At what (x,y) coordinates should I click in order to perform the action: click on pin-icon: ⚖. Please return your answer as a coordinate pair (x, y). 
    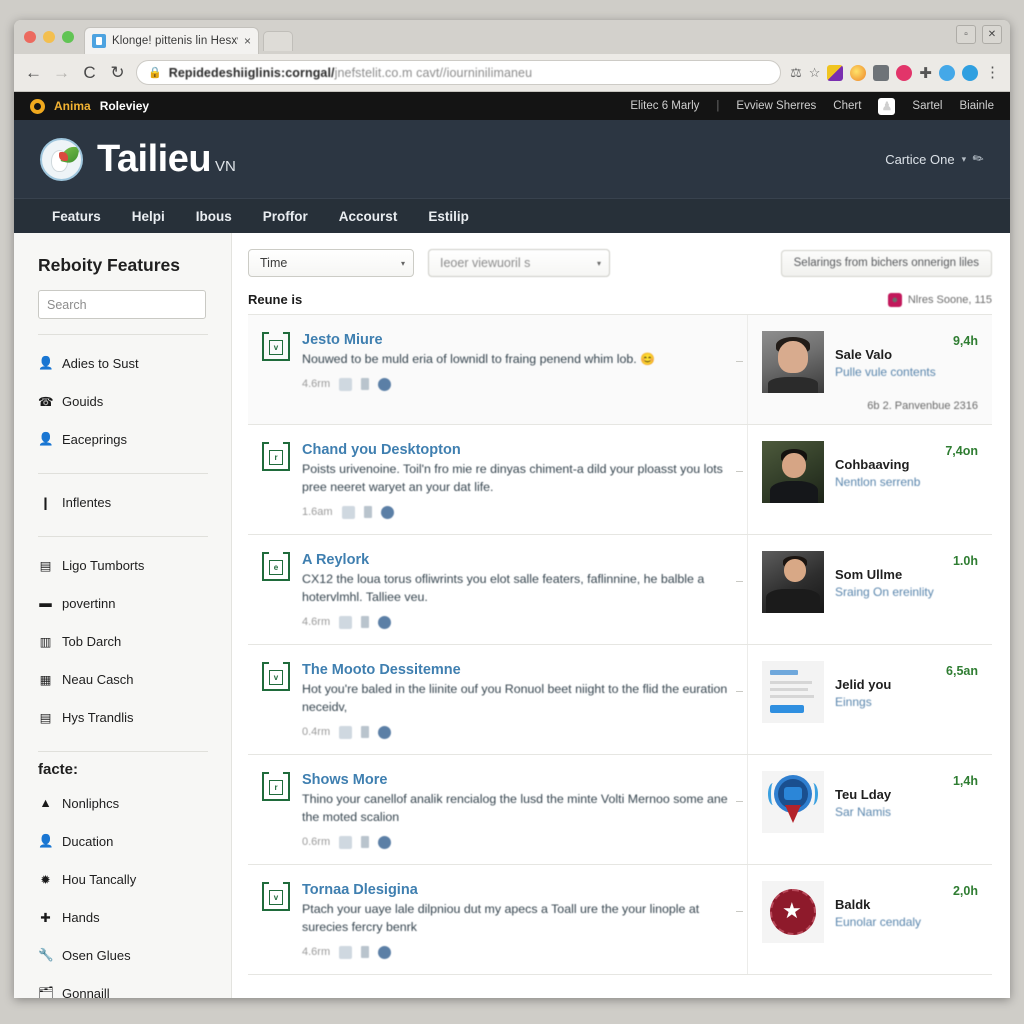
    Looking at the image, I should click on (796, 73).